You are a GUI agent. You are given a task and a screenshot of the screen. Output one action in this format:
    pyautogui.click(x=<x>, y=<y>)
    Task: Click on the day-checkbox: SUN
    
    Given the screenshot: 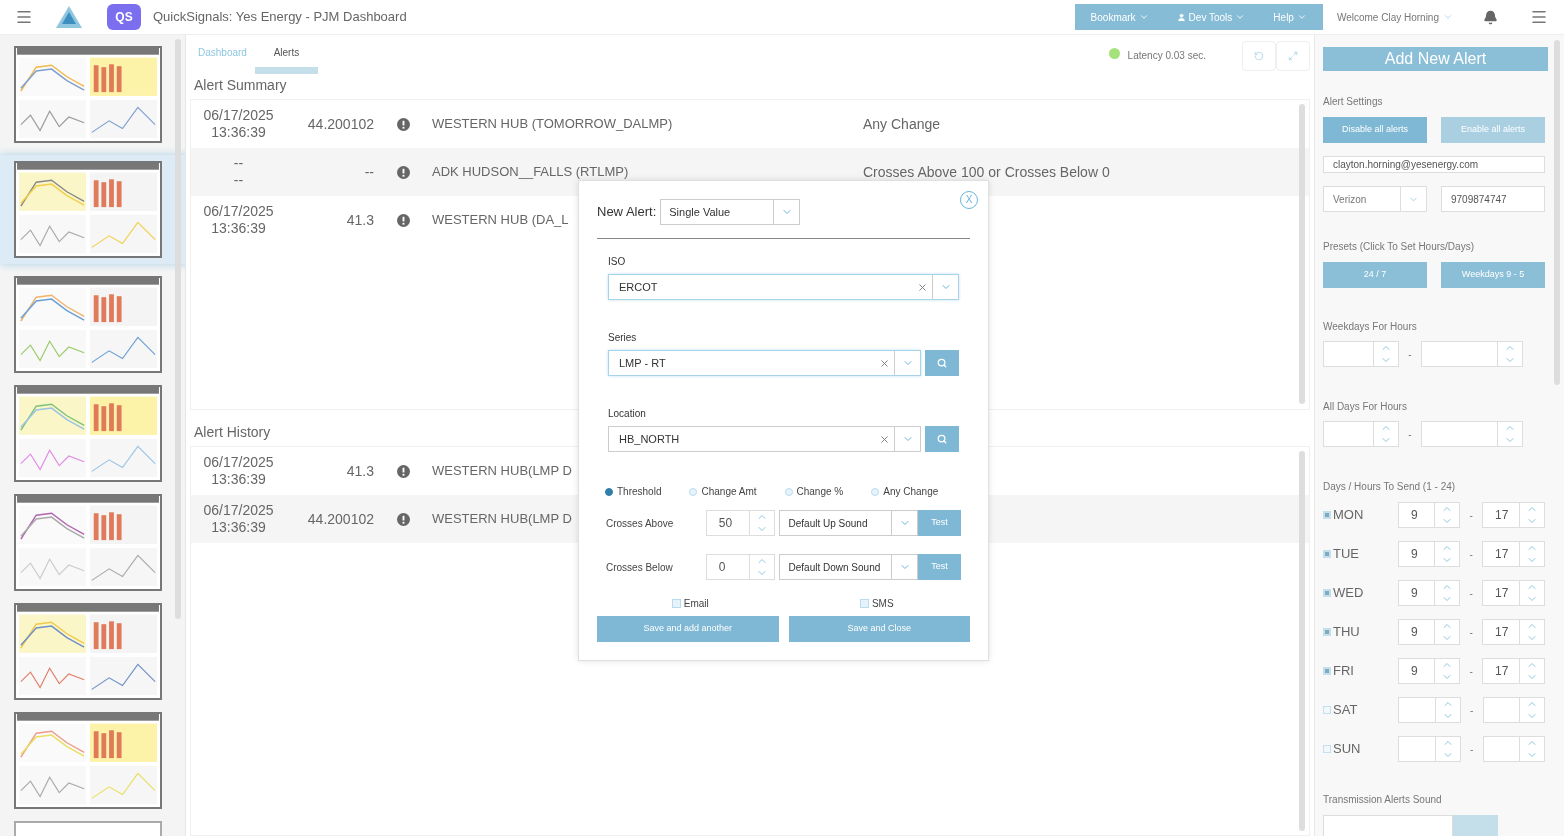 What is the action you would take?
    pyautogui.click(x=1361, y=749)
    